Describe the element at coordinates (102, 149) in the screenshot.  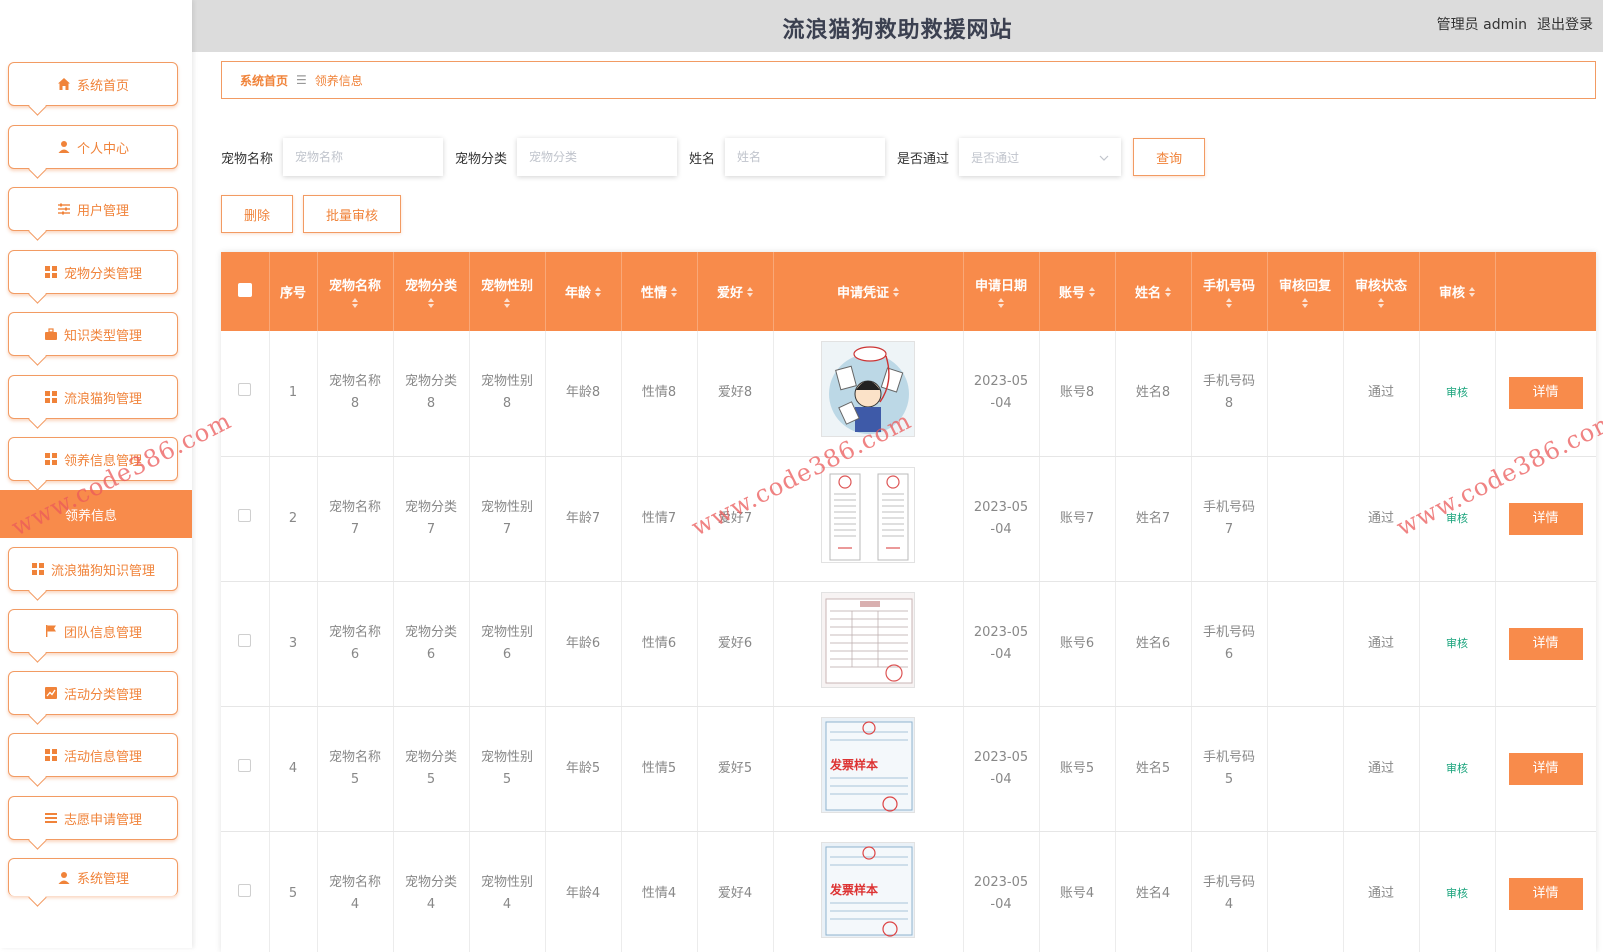
I see `sidebar-item-label: 个人中心` at that location.